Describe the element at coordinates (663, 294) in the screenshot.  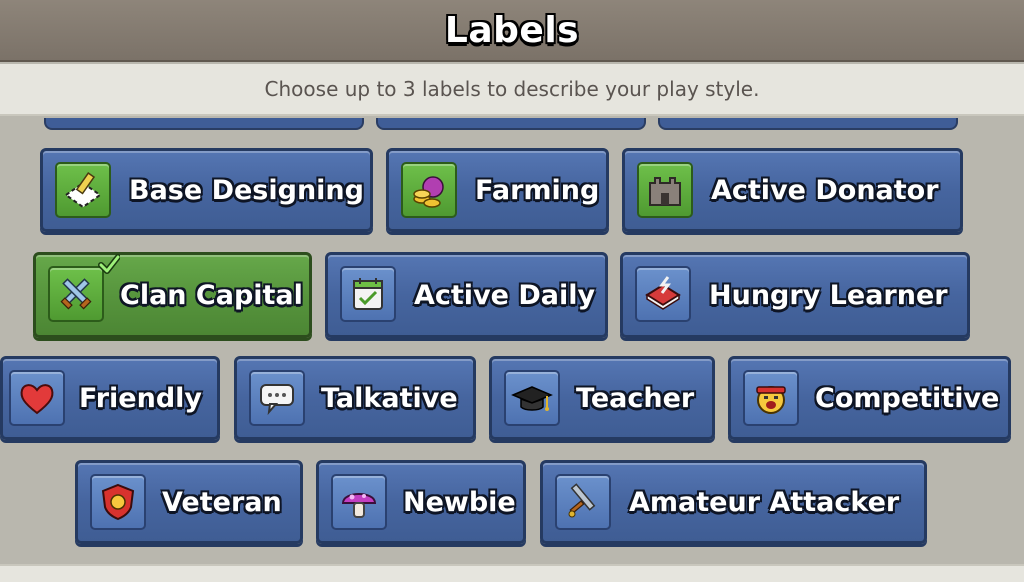
I see `hungry-learner-icon` at that location.